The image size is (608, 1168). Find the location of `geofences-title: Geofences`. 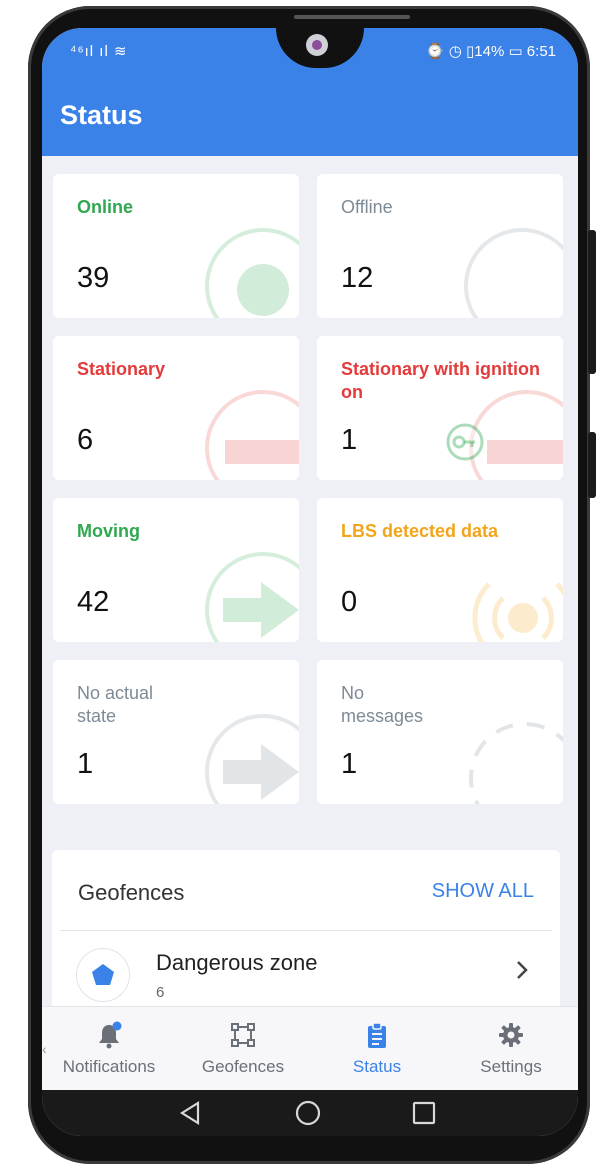

geofences-title: Geofences is located at coordinates (131, 892).